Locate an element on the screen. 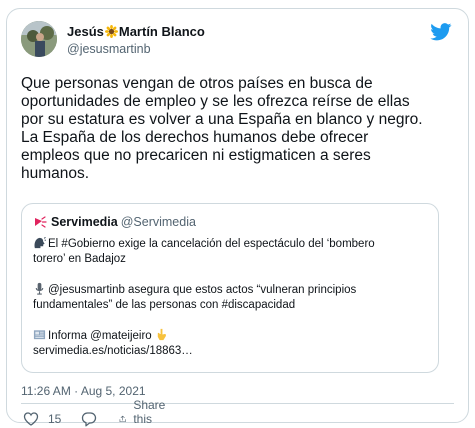 The image size is (475, 428). heart-icon is located at coordinates (31, 419).